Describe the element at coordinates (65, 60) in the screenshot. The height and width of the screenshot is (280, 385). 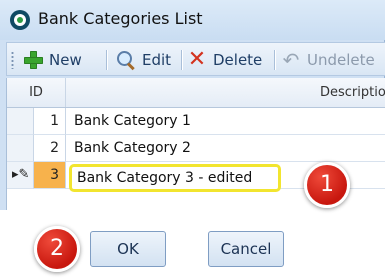
I see `new-button-label: New` at that location.